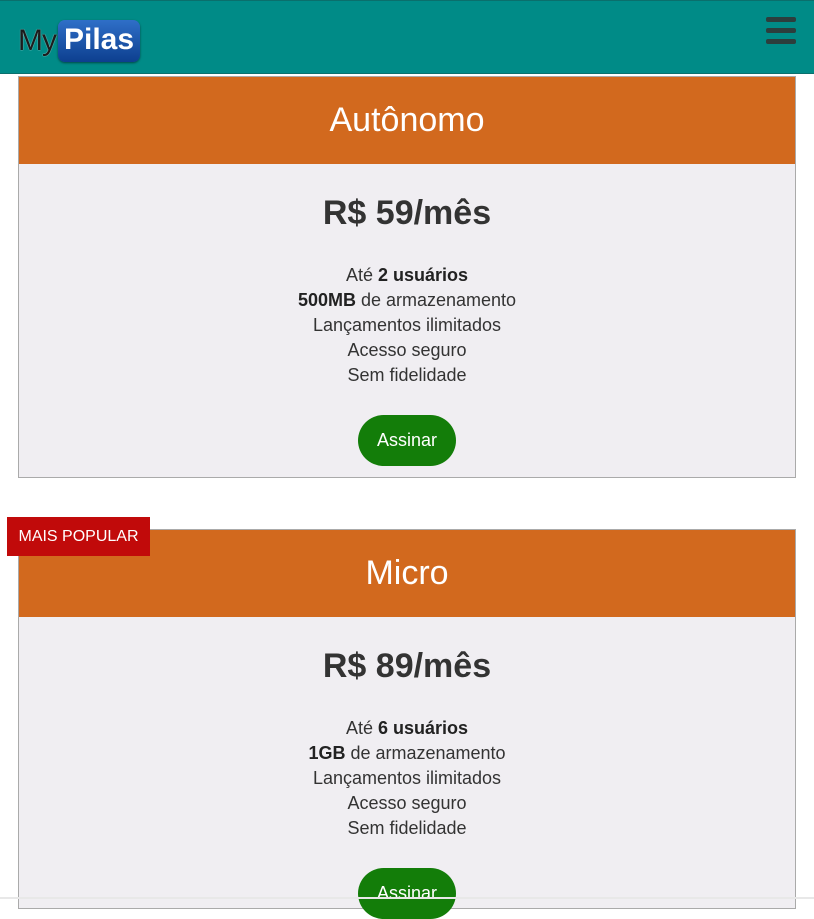  I want to click on plan-header: Autônomo, so click(407, 120).